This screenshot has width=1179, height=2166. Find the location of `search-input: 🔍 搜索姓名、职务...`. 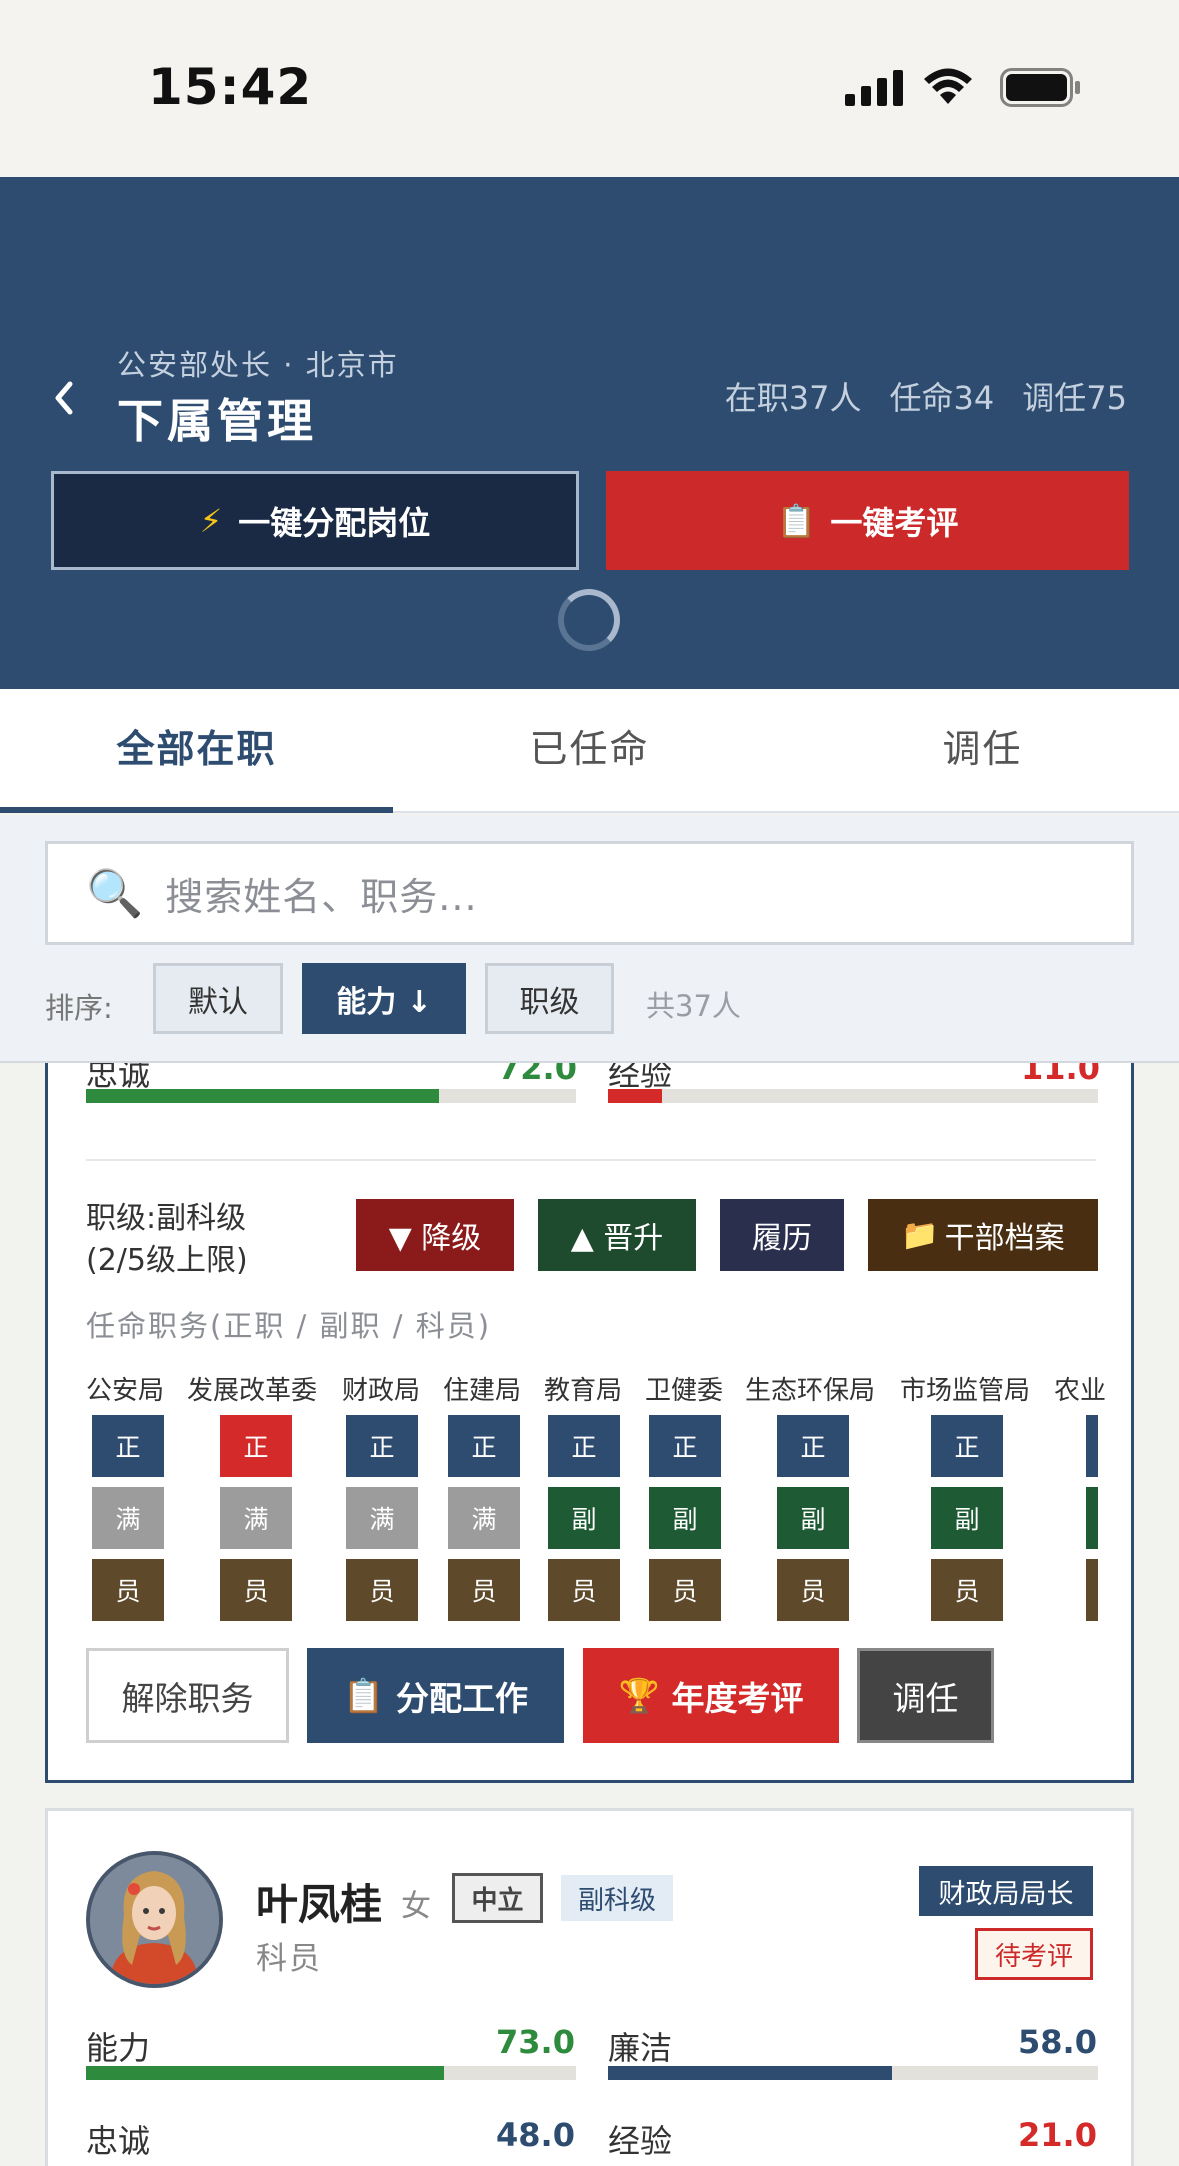

search-input: 🔍 搜索姓名、职务... is located at coordinates (589, 893).